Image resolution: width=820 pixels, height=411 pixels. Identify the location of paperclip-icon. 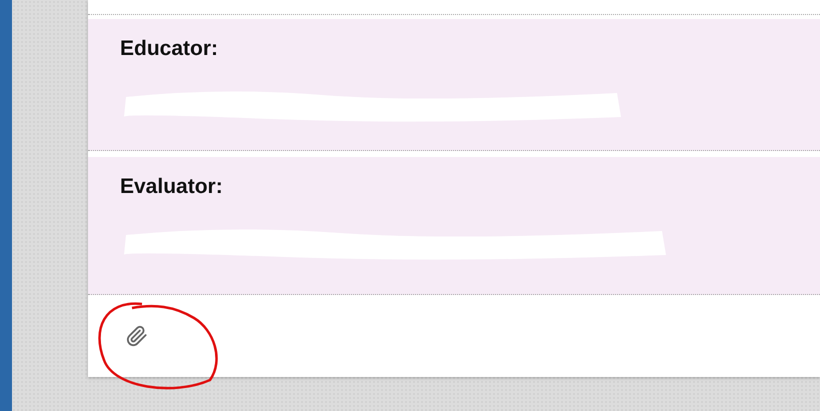
(137, 336).